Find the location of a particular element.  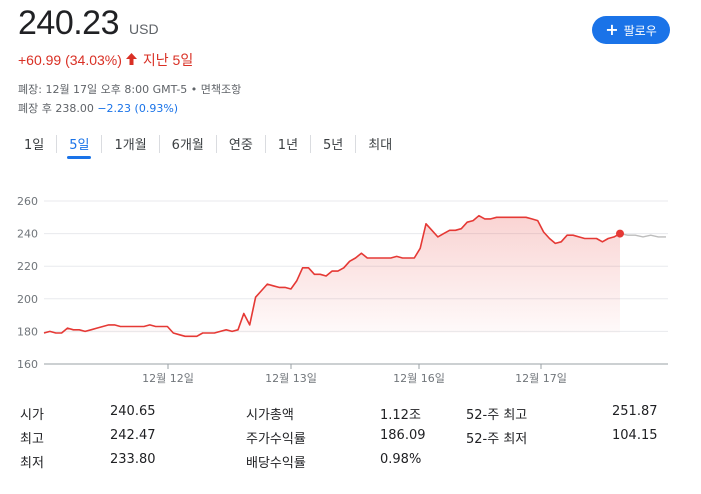

stat-label: 52-주 최저 is located at coordinates (497, 439).